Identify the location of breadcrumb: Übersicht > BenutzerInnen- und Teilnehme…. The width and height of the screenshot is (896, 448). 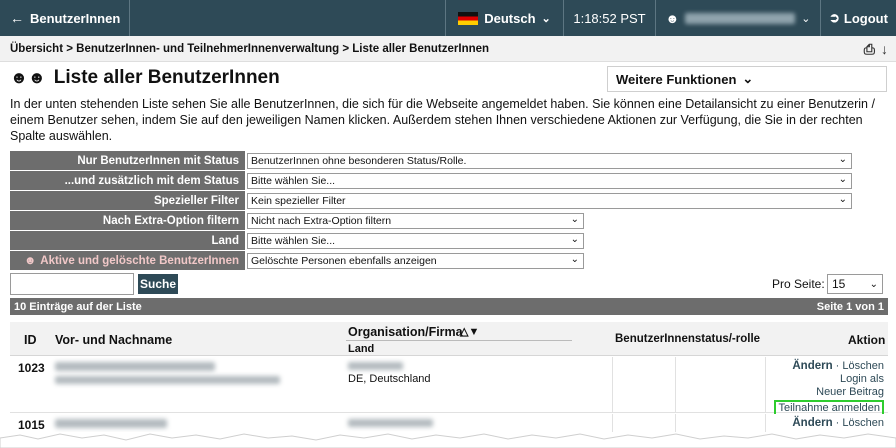
(448, 49).